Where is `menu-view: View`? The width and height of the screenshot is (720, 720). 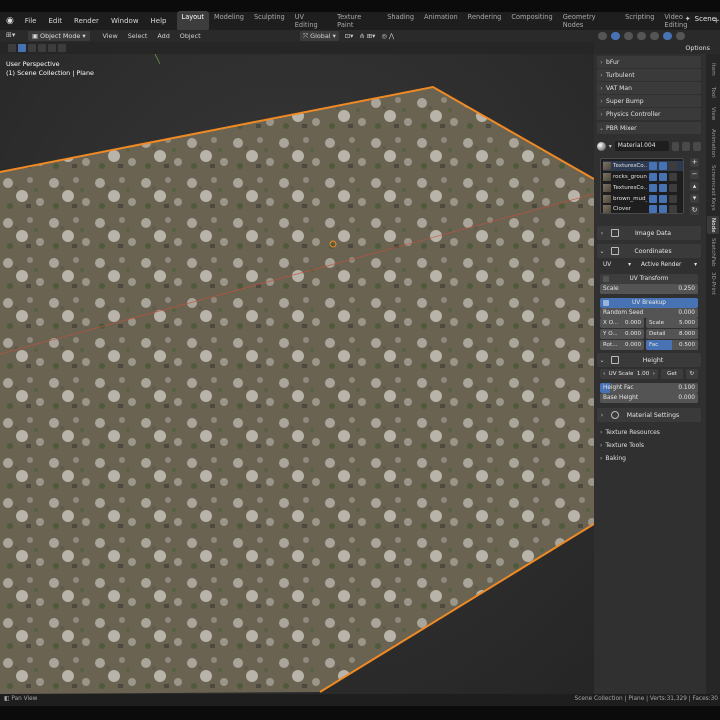
menu-view: View is located at coordinates (110, 36).